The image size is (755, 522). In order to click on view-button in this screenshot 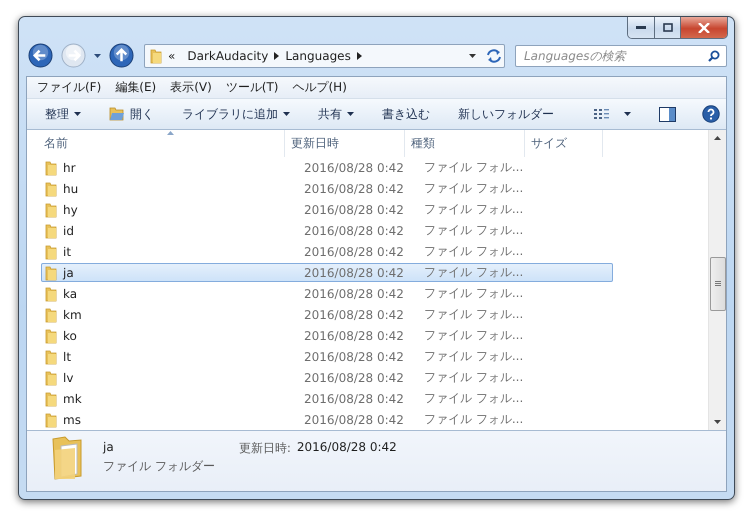, I will do `click(602, 114)`.